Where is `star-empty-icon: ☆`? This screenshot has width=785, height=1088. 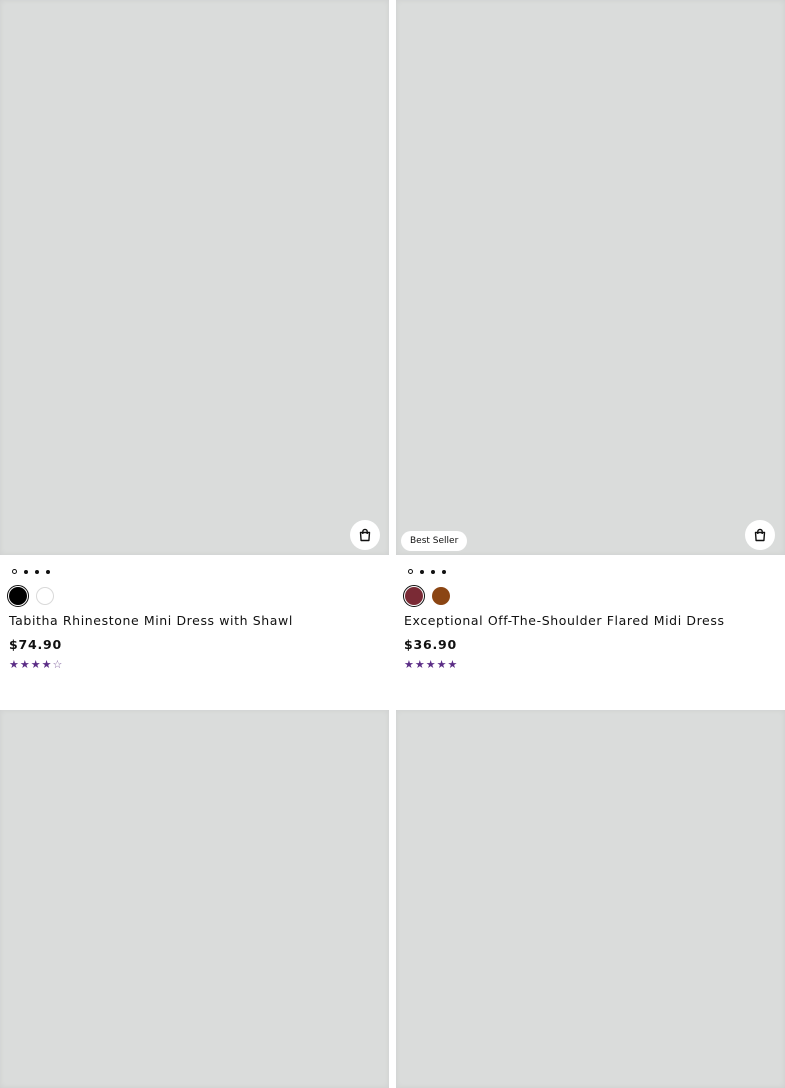
star-empty-icon: ☆ is located at coordinates (57, 664).